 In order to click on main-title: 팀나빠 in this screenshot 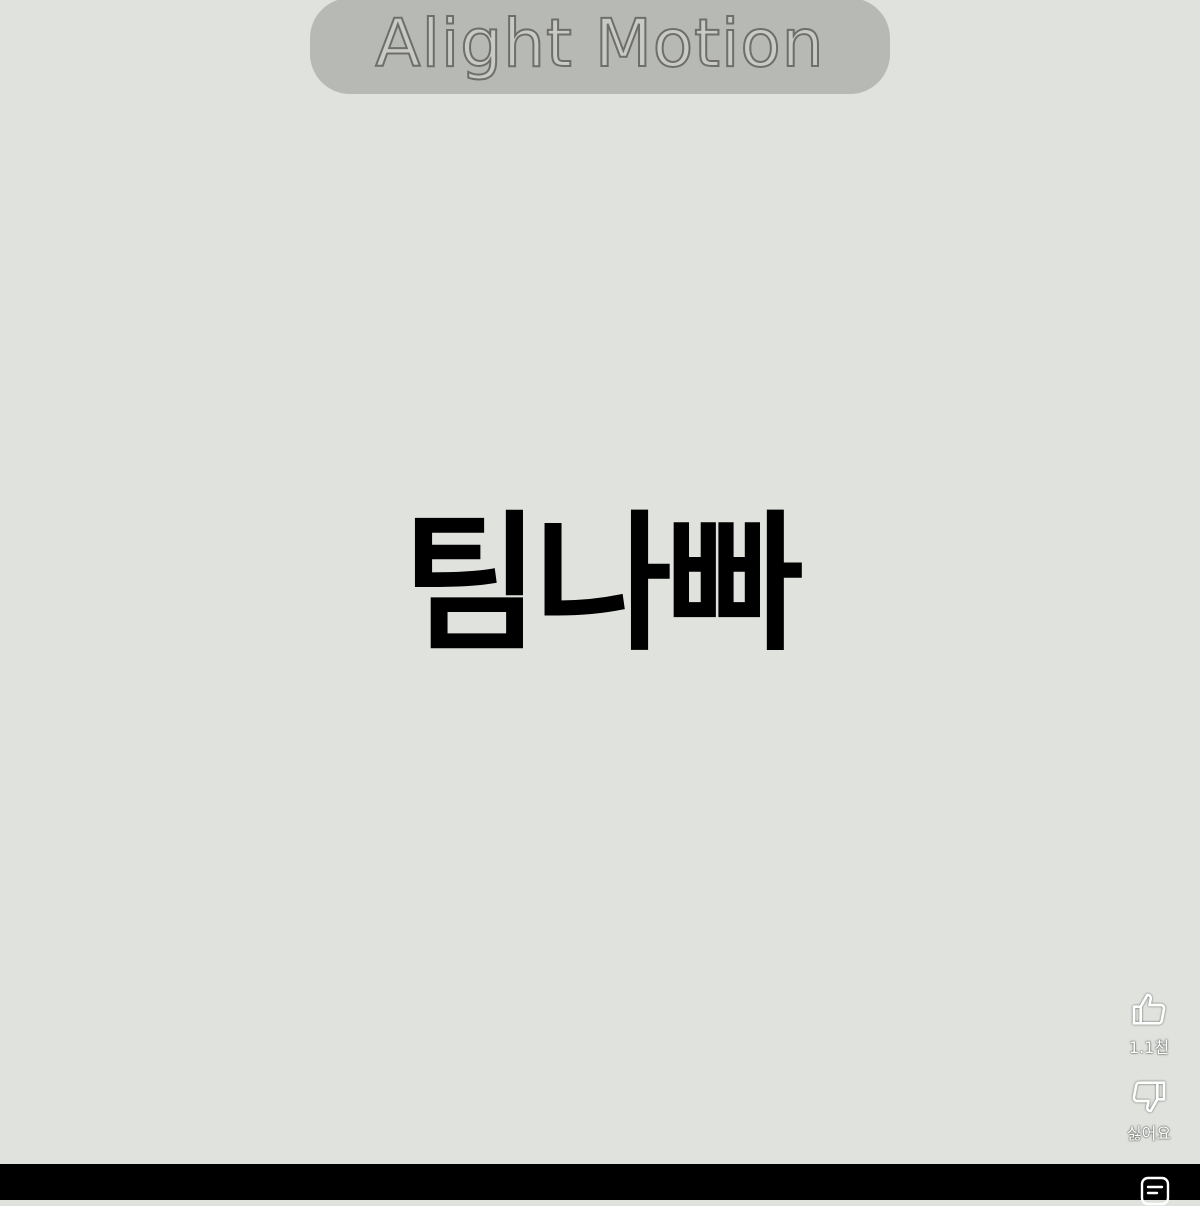, I will do `click(602, 585)`.